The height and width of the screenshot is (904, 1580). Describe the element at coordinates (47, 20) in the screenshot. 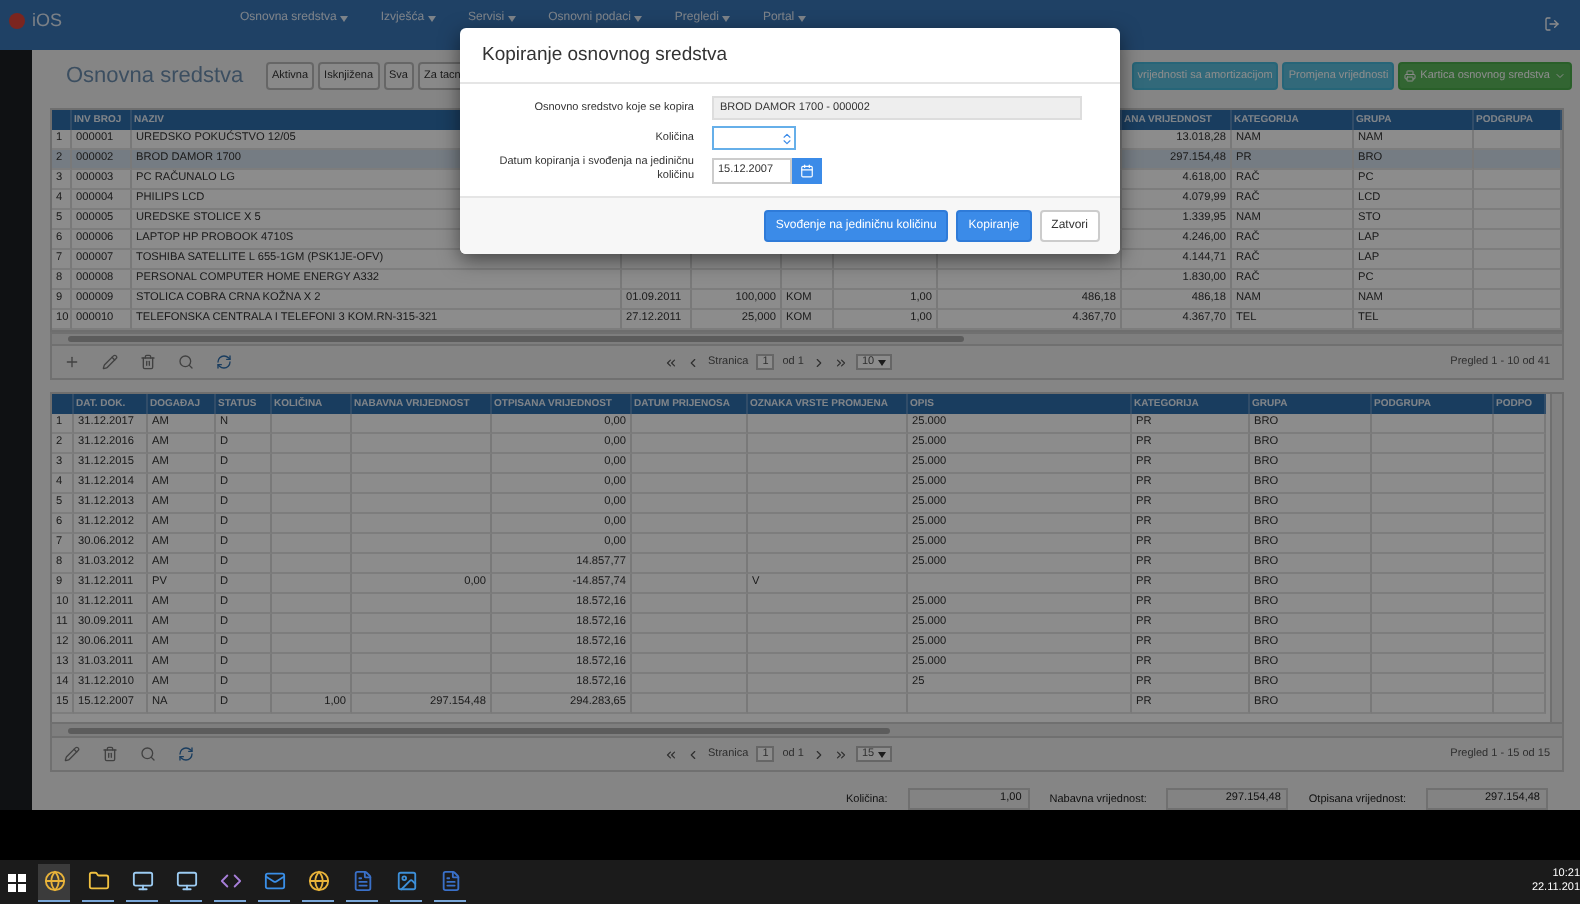

I see `app-logo: iOS` at that location.